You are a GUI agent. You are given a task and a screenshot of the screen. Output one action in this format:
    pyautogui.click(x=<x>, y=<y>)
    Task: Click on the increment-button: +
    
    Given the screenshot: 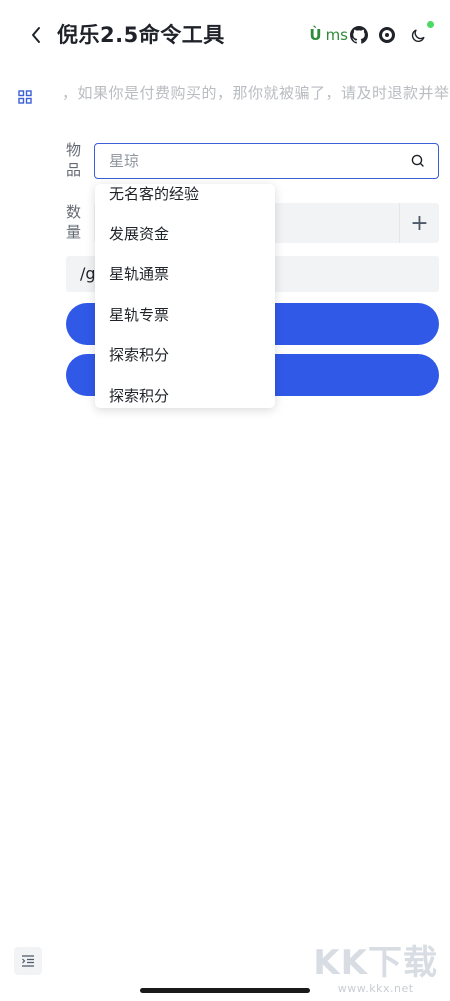 What is the action you would take?
    pyautogui.click(x=419, y=223)
    